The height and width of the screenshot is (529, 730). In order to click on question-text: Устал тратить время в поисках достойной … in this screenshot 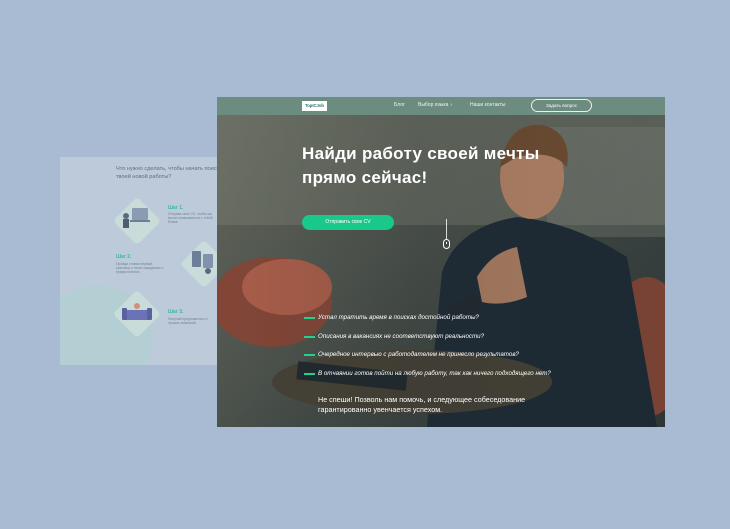, I will do `click(398, 317)`.